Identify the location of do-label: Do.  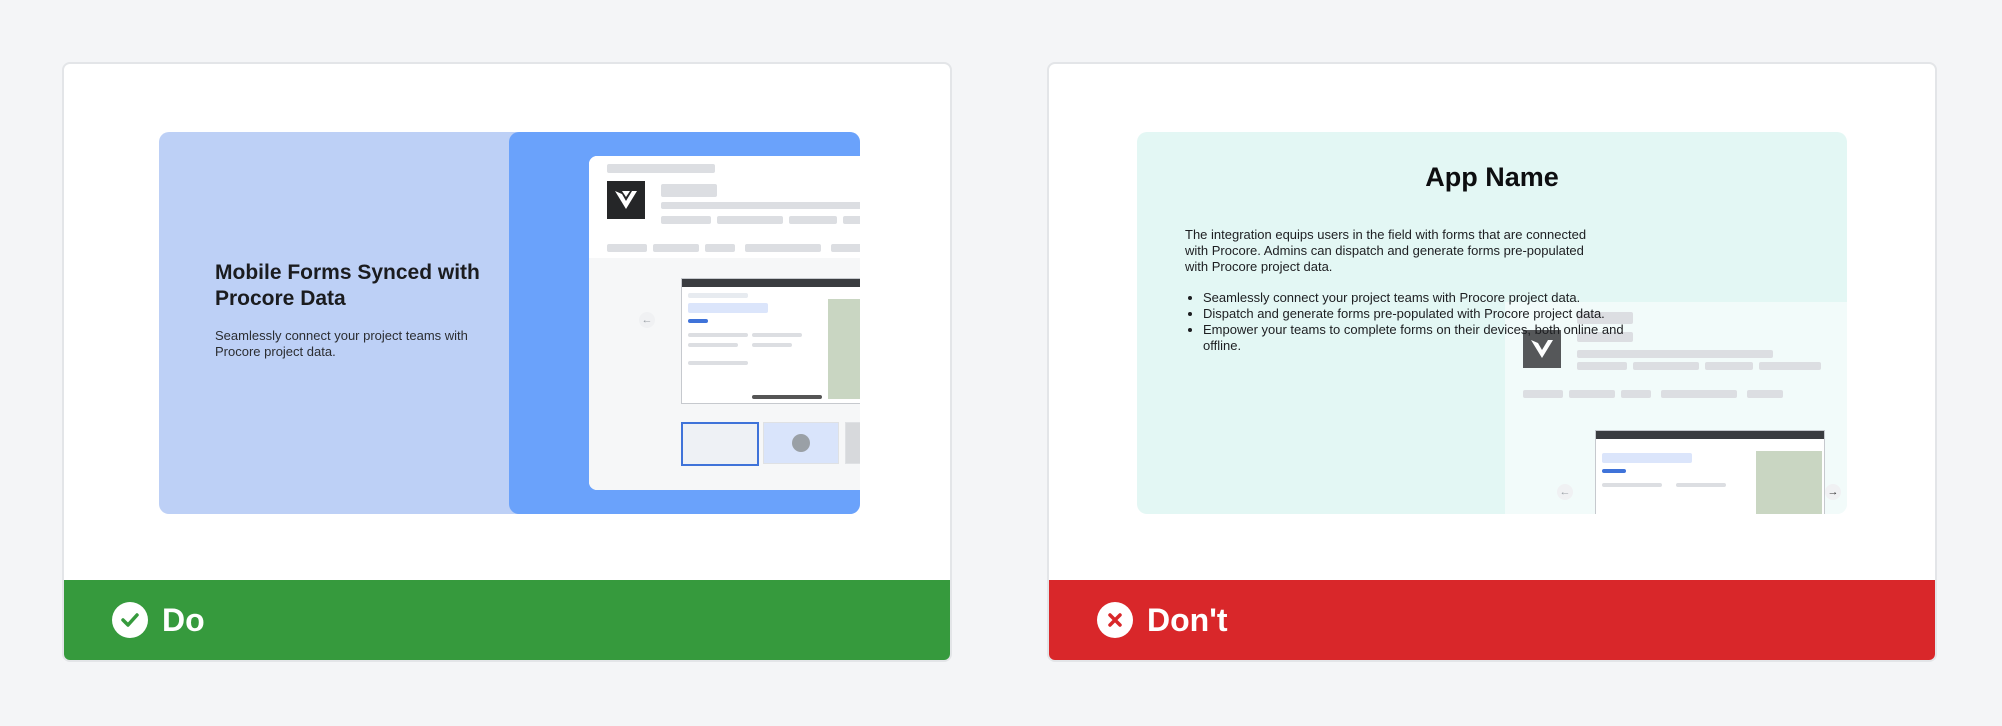
(183, 619).